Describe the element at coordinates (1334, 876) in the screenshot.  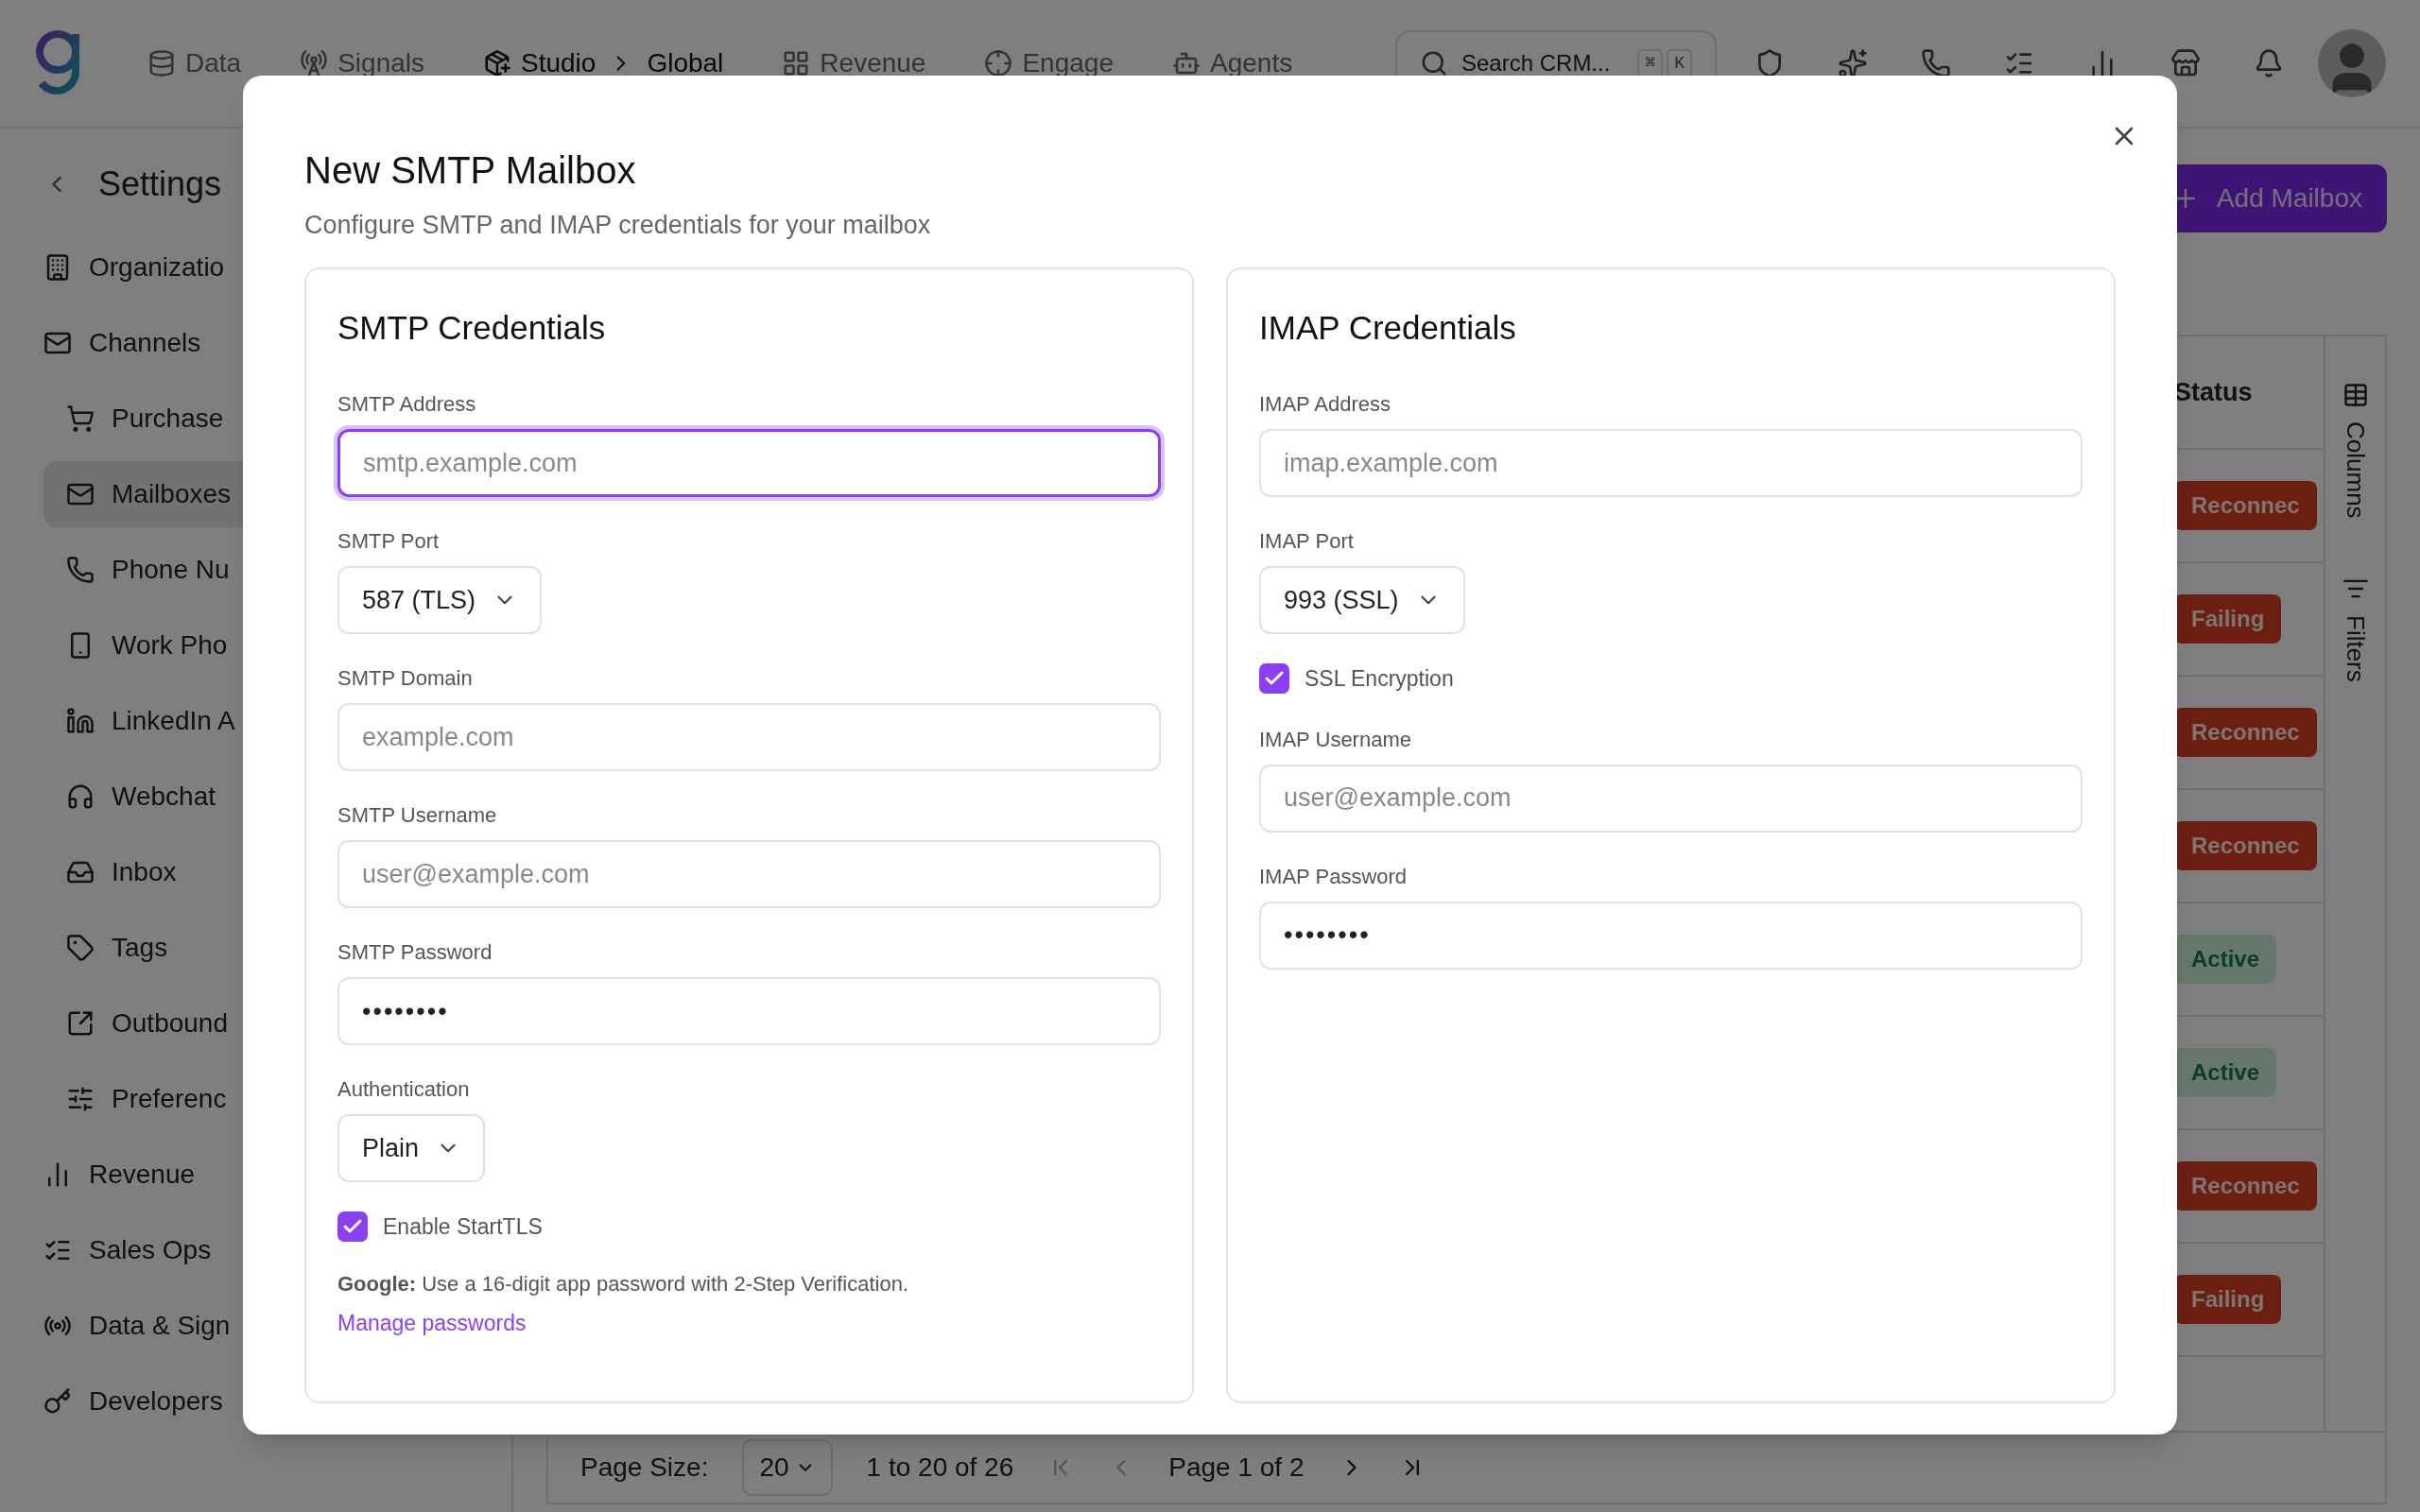
I see `field-label: IMAP Password` at that location.